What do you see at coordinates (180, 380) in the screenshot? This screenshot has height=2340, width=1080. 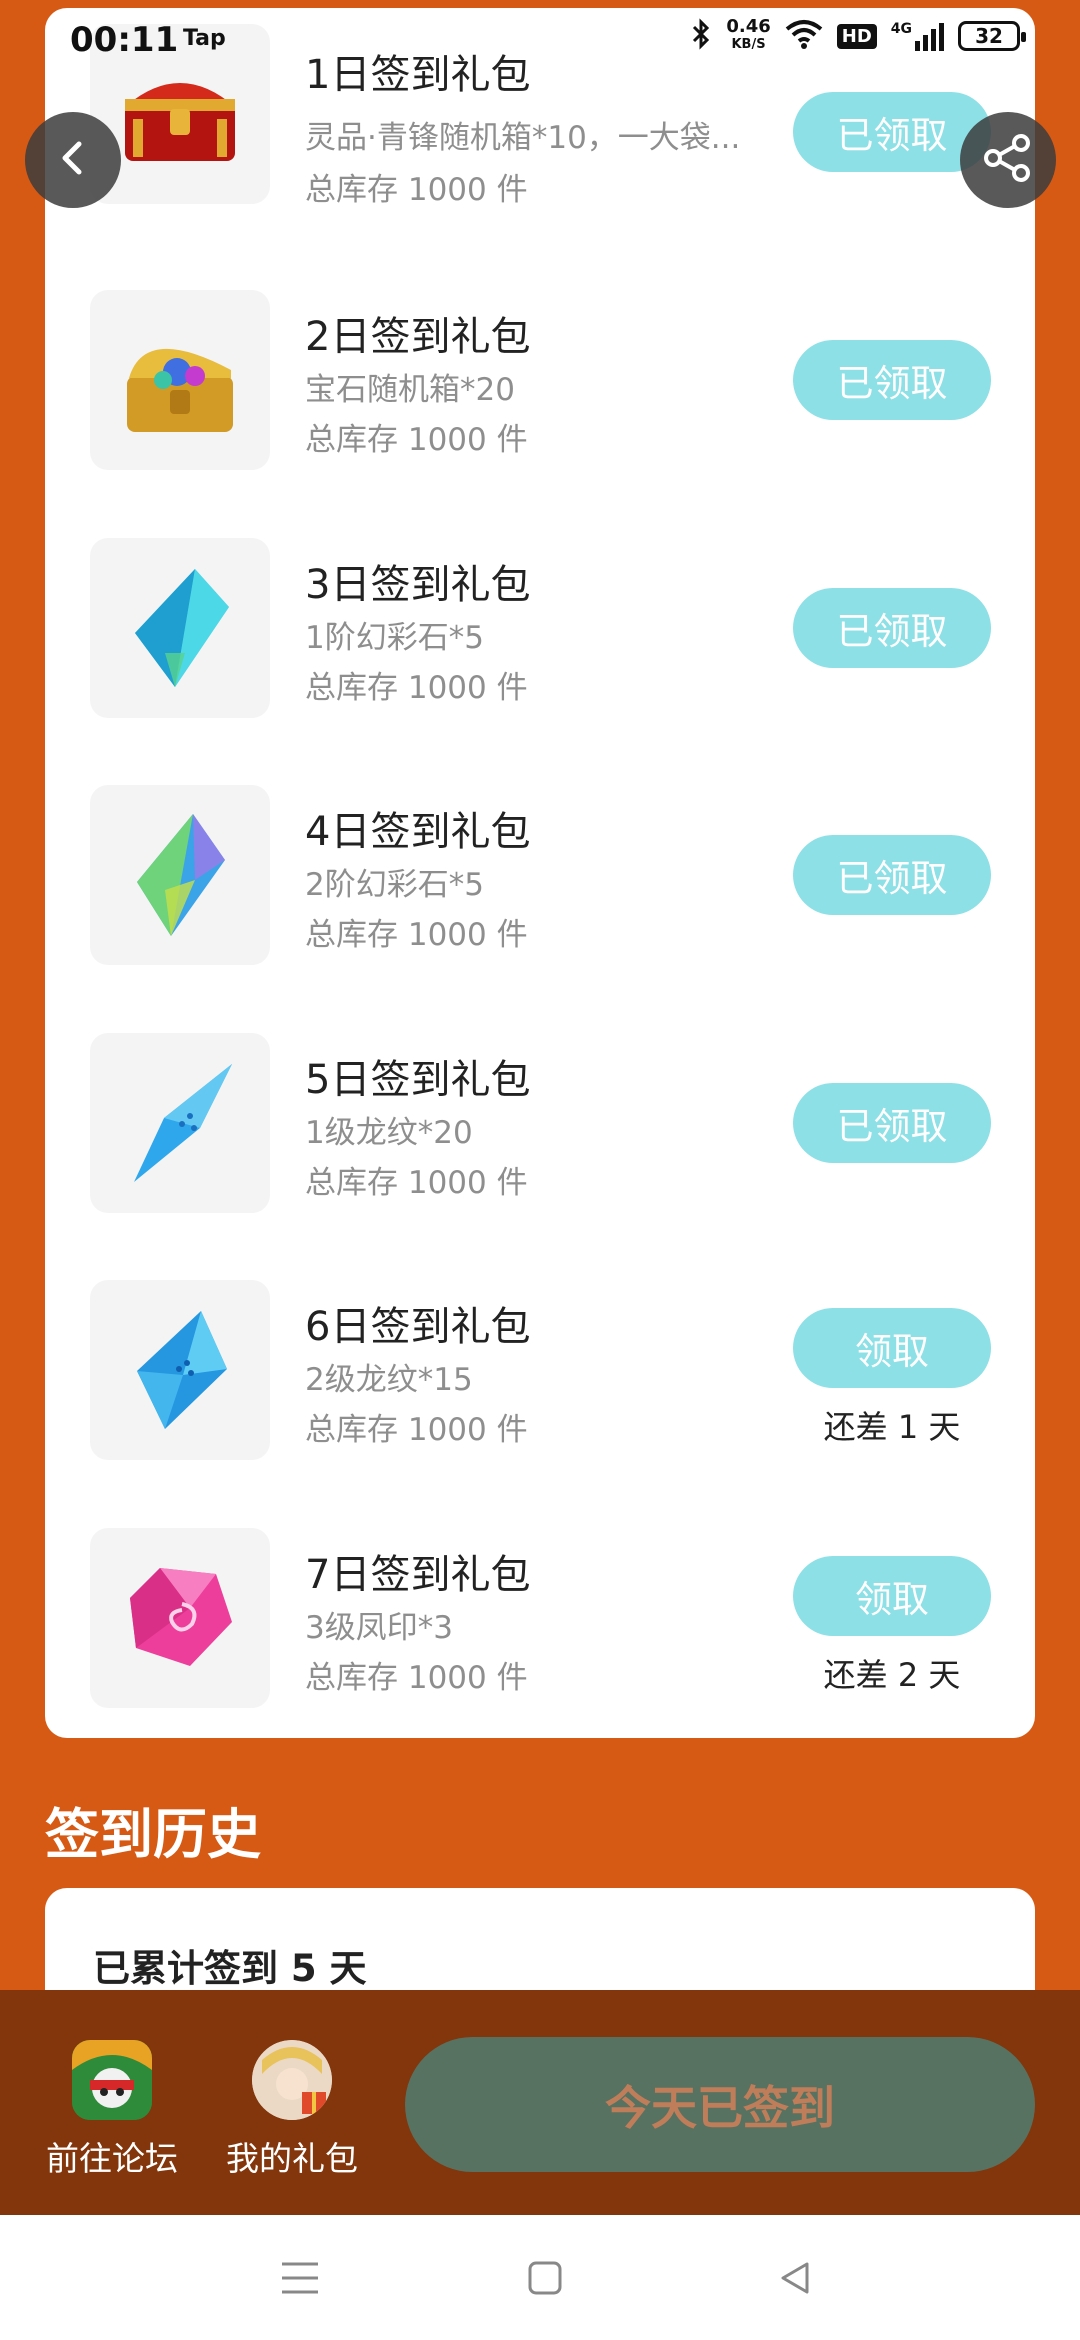 I see `gold-treasure-chest-icon` at bounding box center [180, 380].